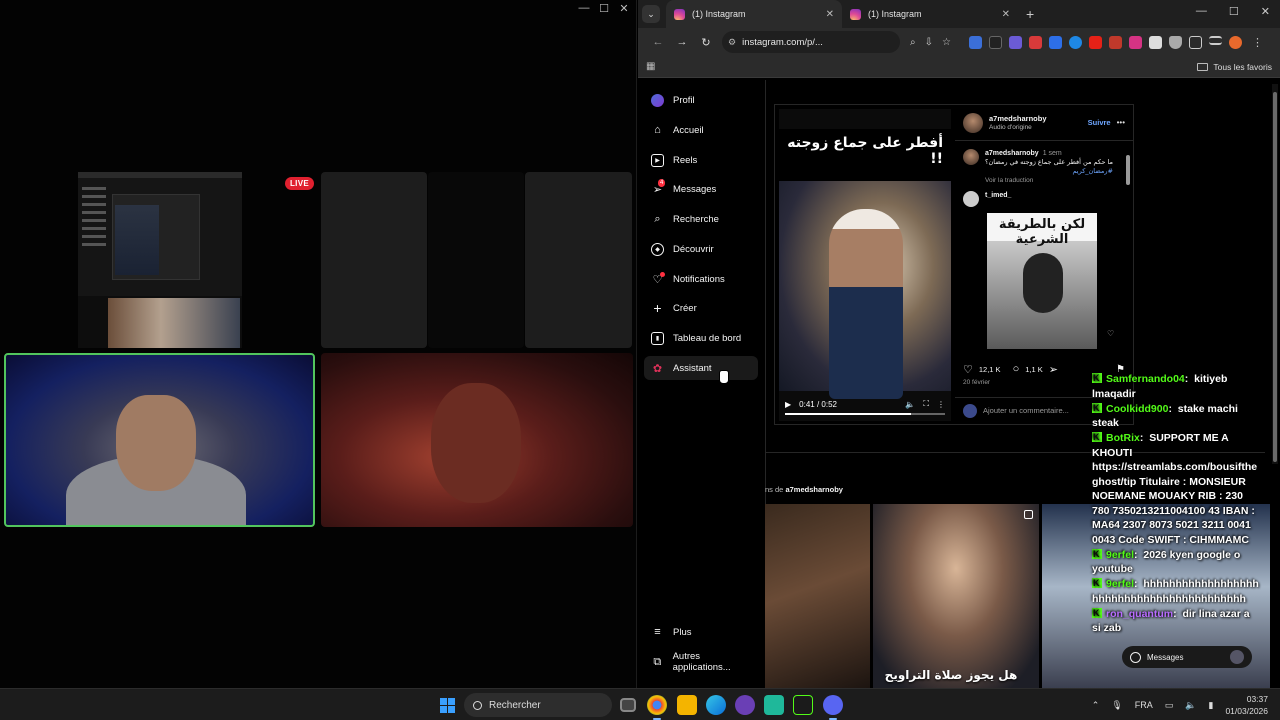 The width and height of the screenshot is (1280, 720). What do you see at coordinates (998, 195) in the screenshot?
I see `comment-username: t_imed_` at bounding box center [998, 195].